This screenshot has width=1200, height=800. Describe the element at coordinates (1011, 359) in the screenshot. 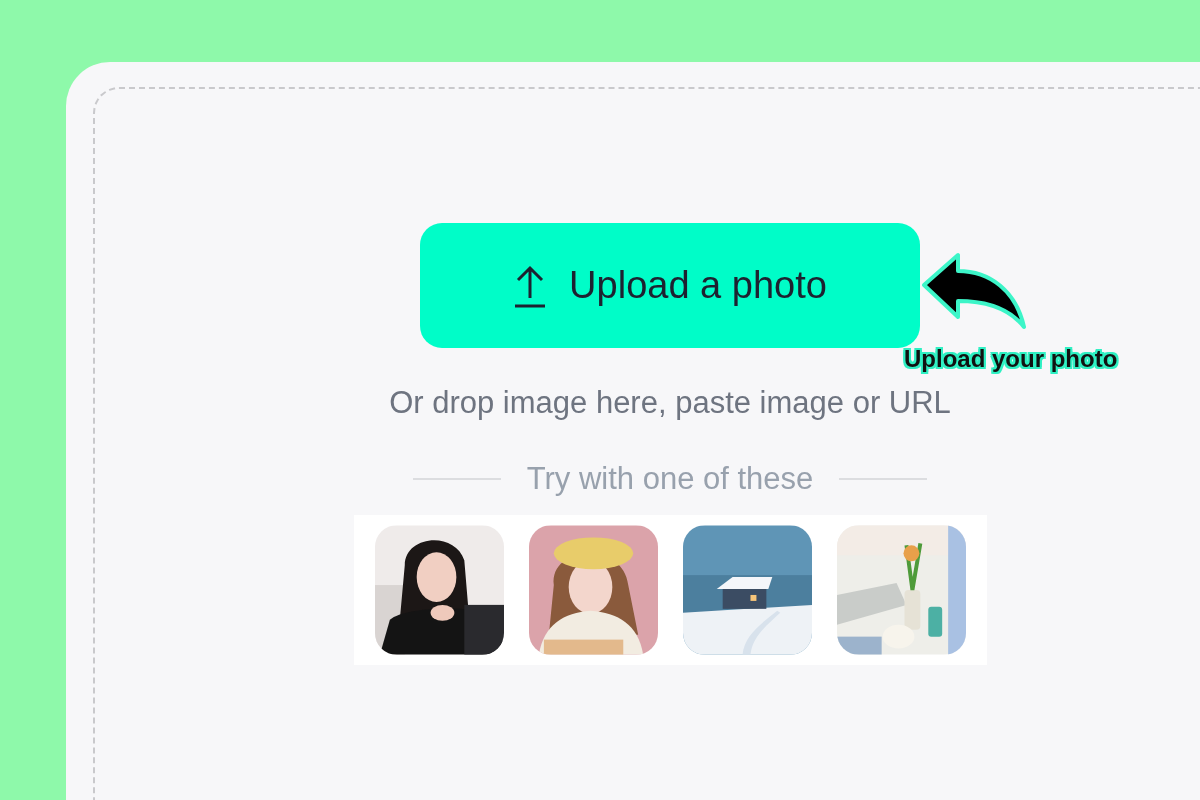

I see `annotation-label: Upload your photo` at that location.